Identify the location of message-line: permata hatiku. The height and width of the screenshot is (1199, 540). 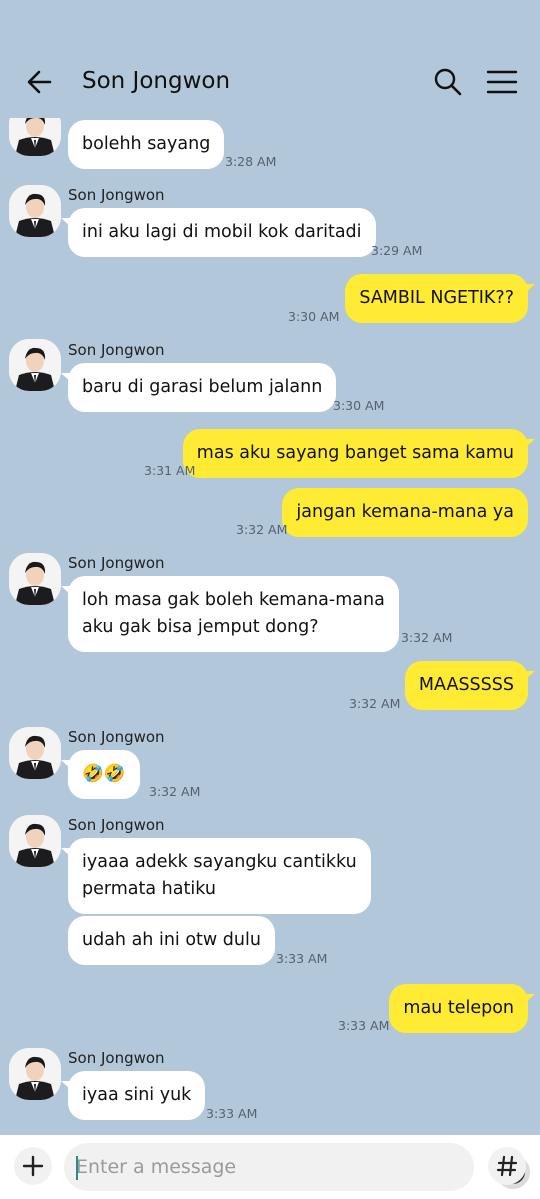
(149, 889).